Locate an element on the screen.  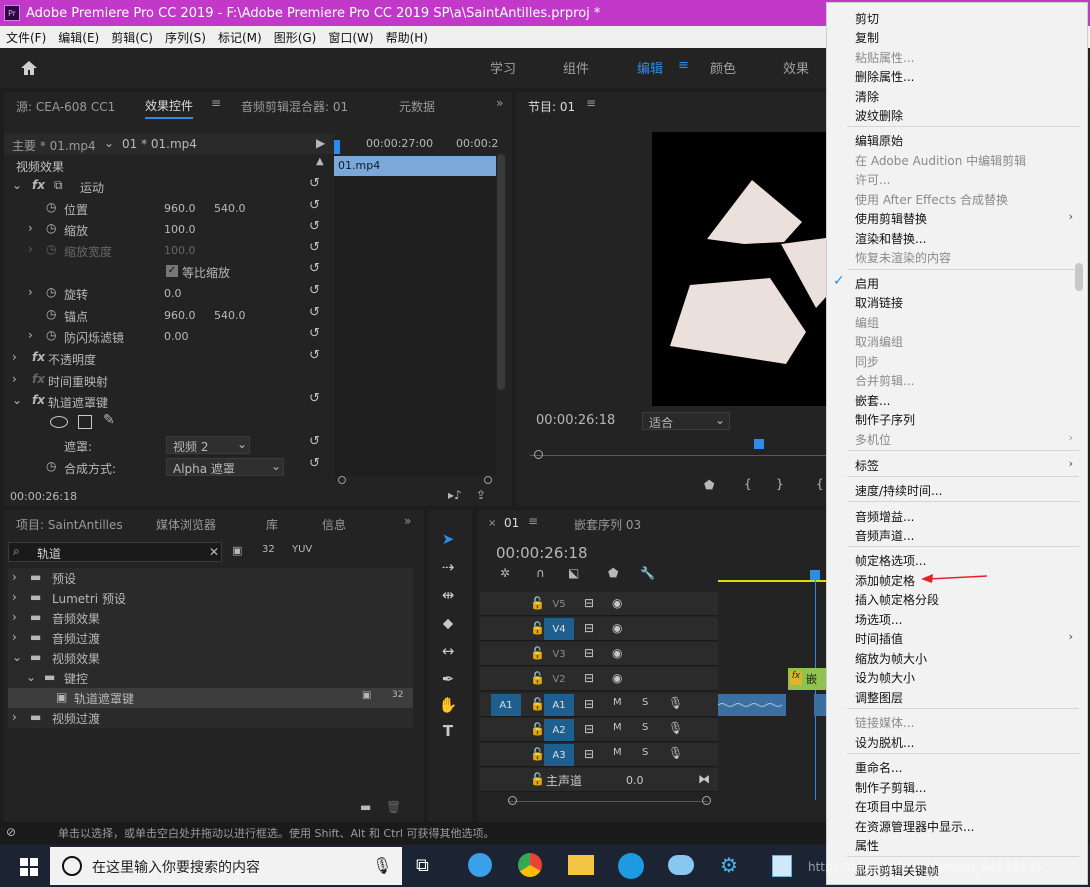
tab-metadata: 元数据 is located at coordinates (417, 106).